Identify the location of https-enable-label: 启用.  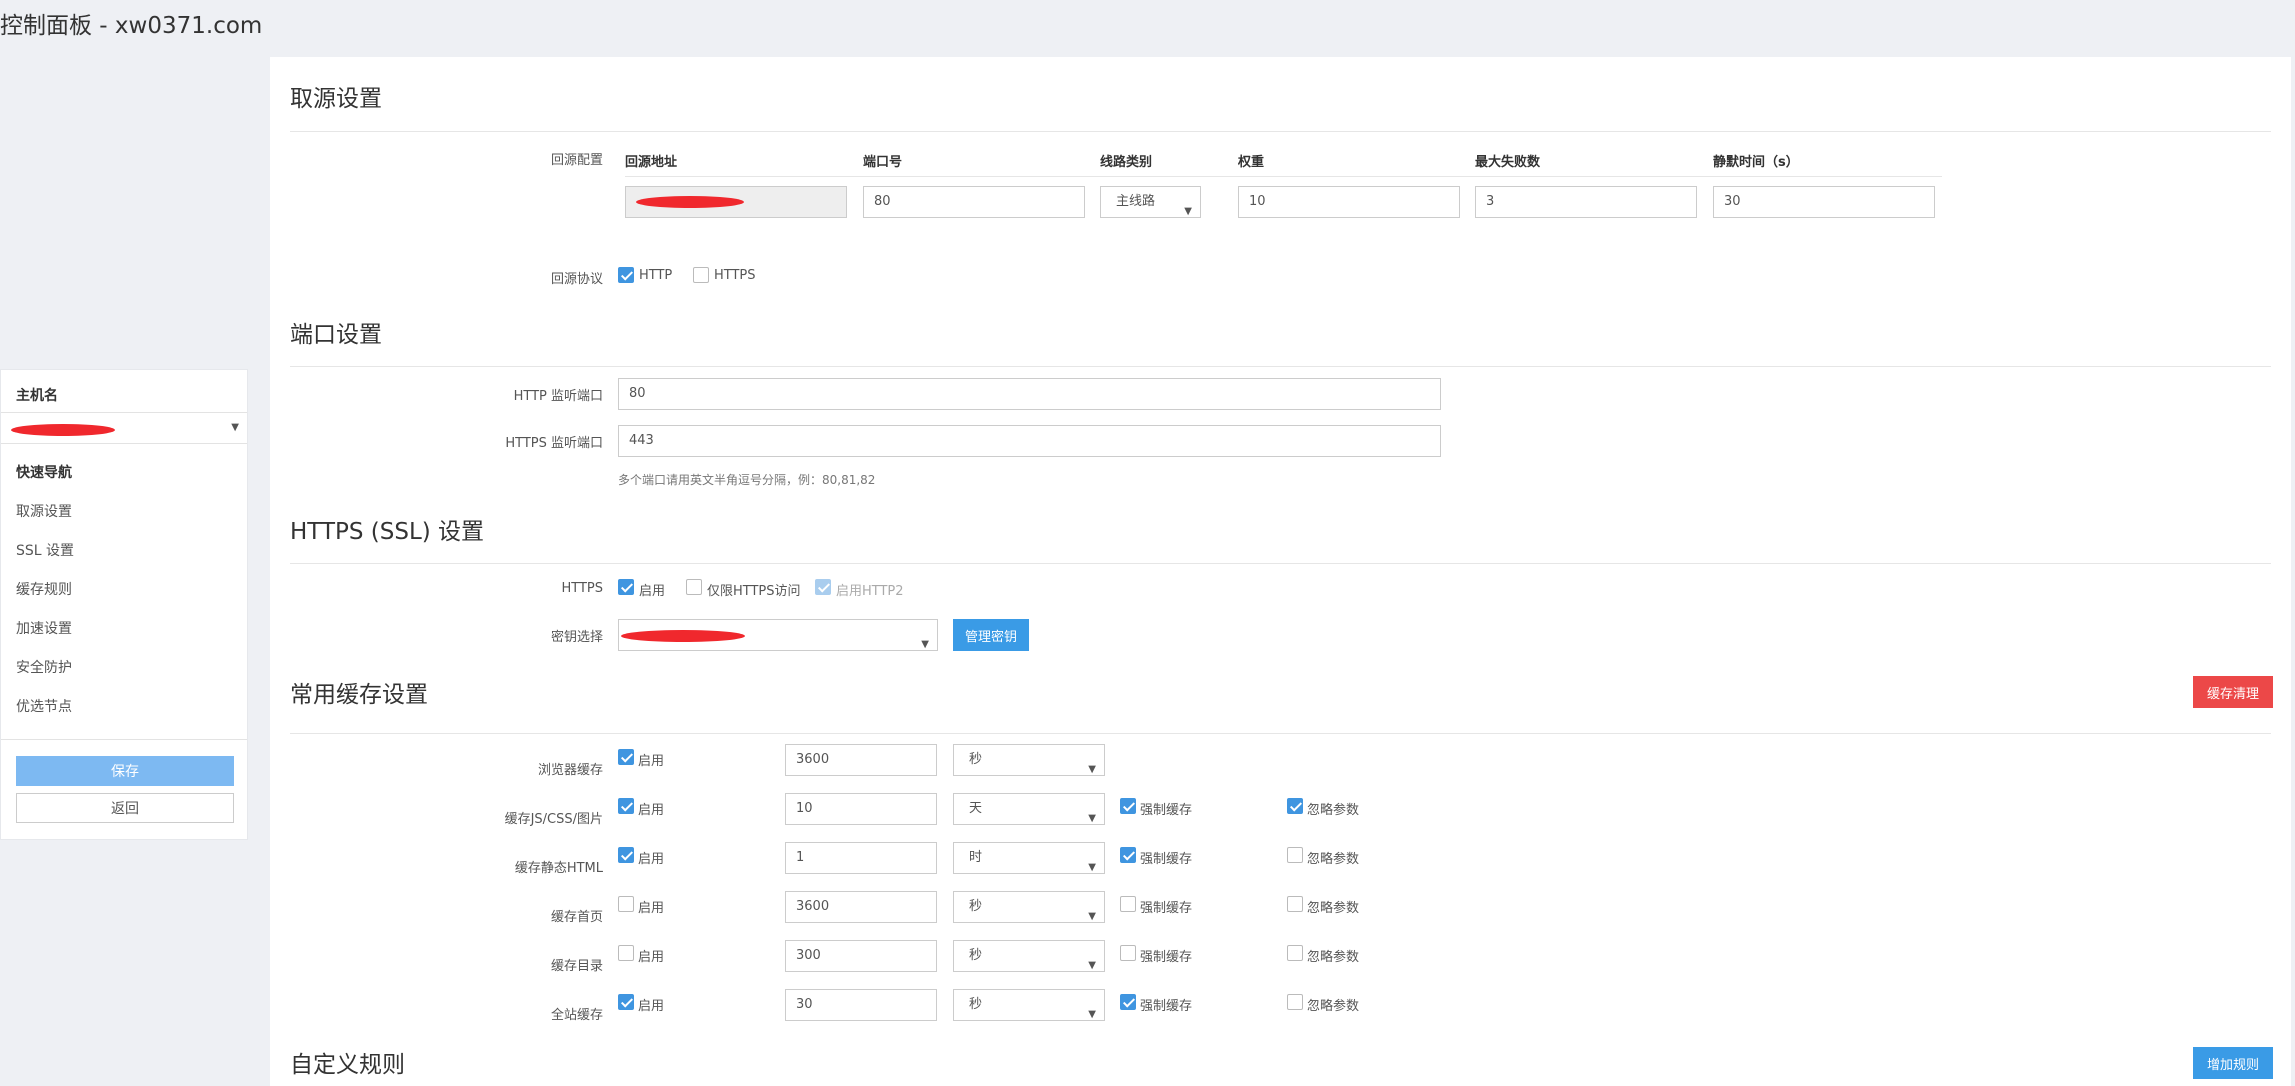
(652, 591).